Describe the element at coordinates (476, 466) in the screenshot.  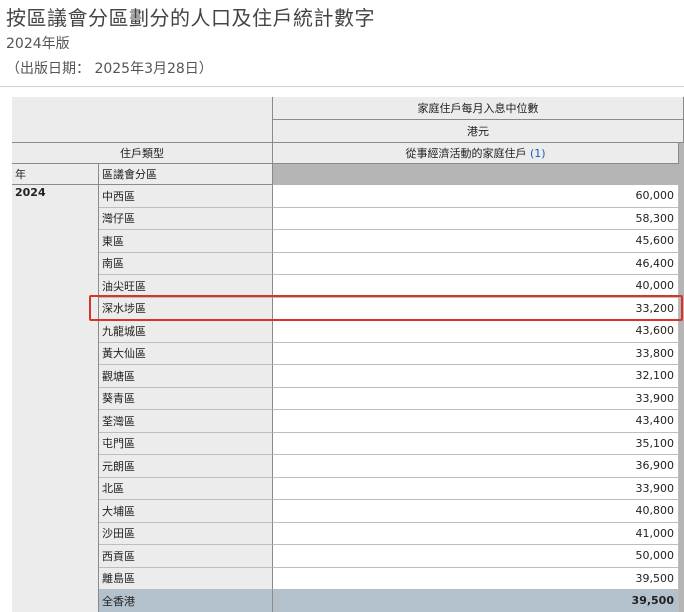
I see `income-value: 36,900` at that location.